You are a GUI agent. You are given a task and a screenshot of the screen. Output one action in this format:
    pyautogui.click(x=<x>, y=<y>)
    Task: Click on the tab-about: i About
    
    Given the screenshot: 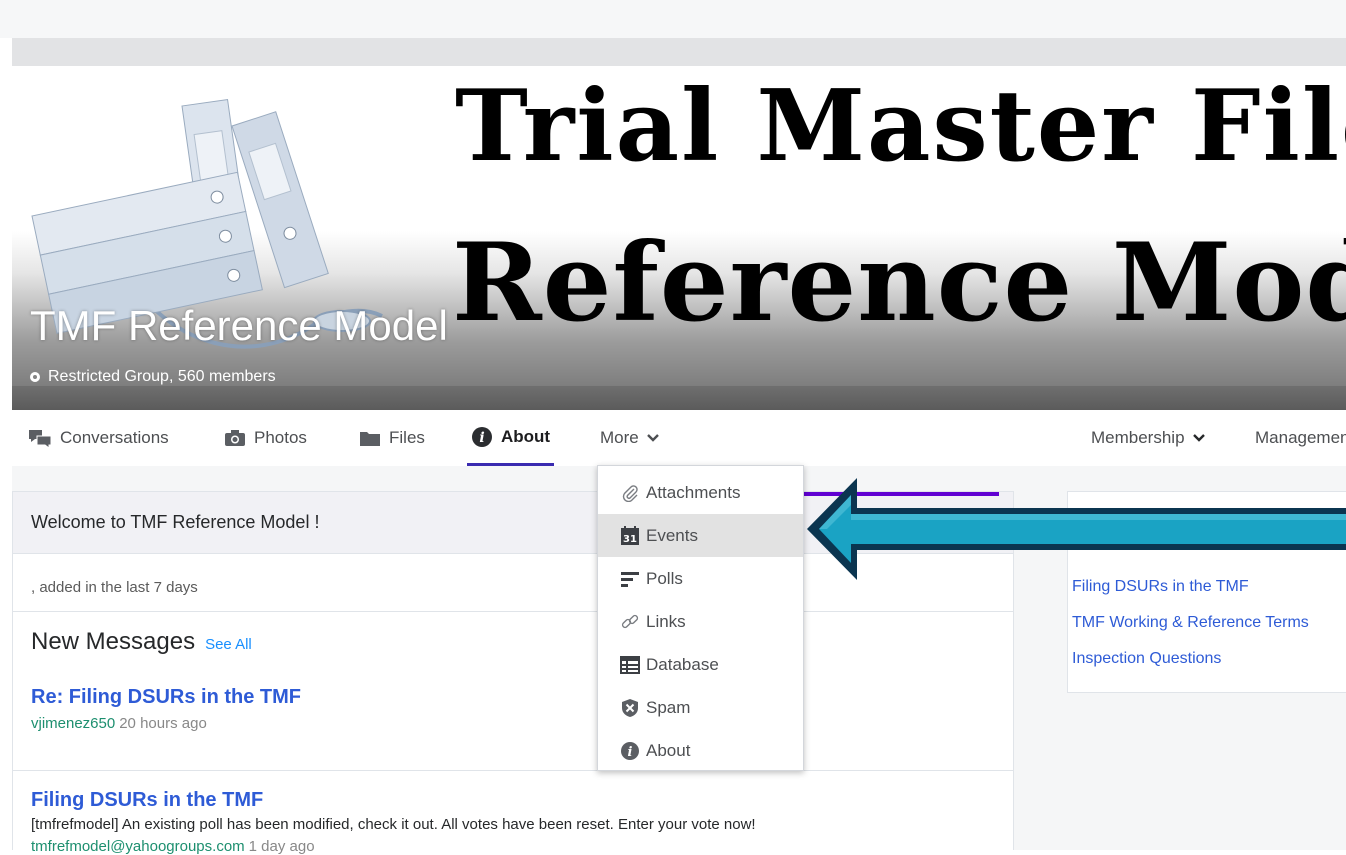 What is the action you would take?
    pyautogui.click(x=511, y=438)
    